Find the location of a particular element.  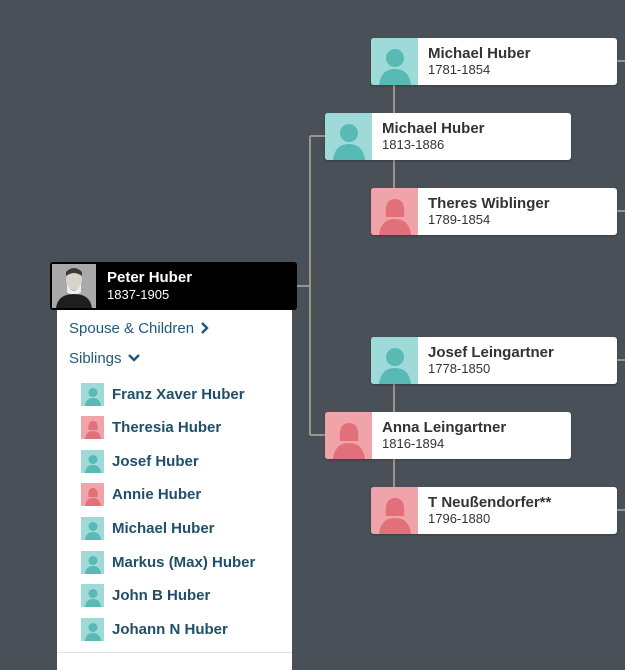

person-name: Anna Leingartner is located at coordinates (444, 427).